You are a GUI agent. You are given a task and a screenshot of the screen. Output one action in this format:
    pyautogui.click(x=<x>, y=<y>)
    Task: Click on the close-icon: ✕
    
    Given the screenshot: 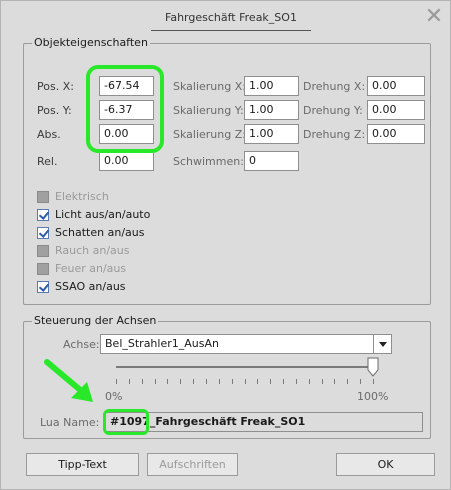 What is the action you would take?
    pyautogui.click(x=434, y=17)
    